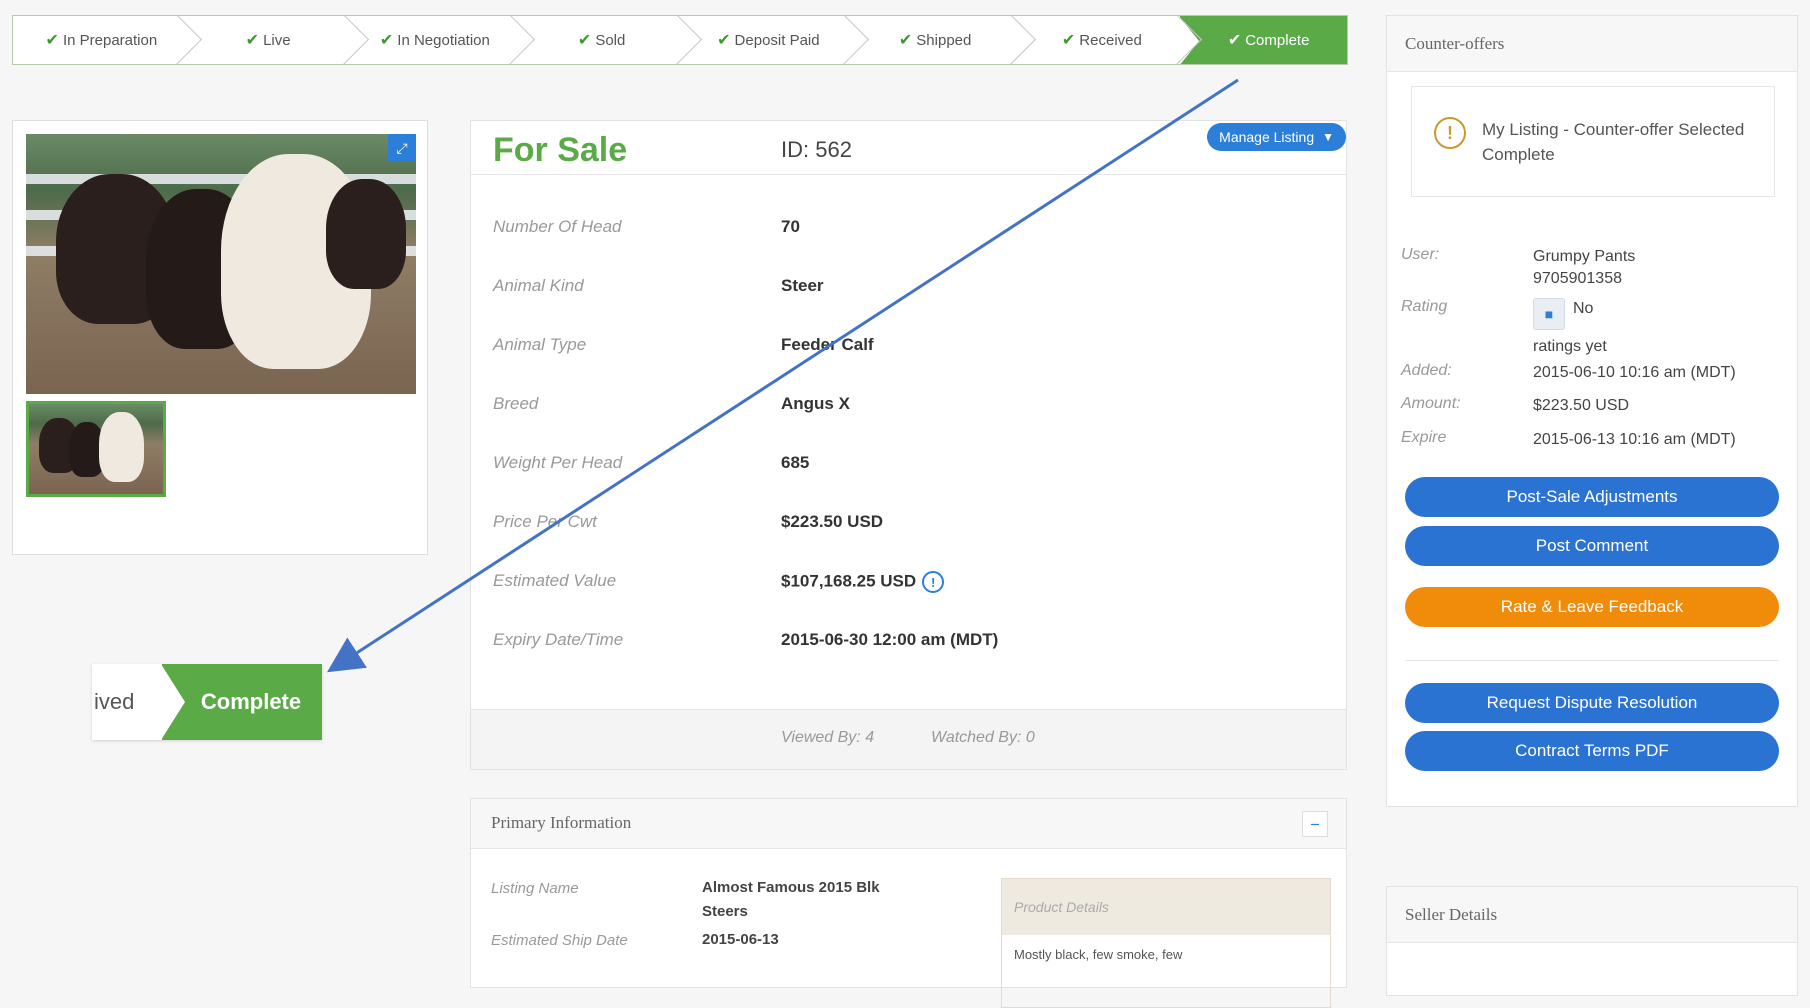  What do you see at coordinates (1328, 137) in the screenshot?
I see `chevron-down-icon: ▼` at bounding box center [1328, 137].